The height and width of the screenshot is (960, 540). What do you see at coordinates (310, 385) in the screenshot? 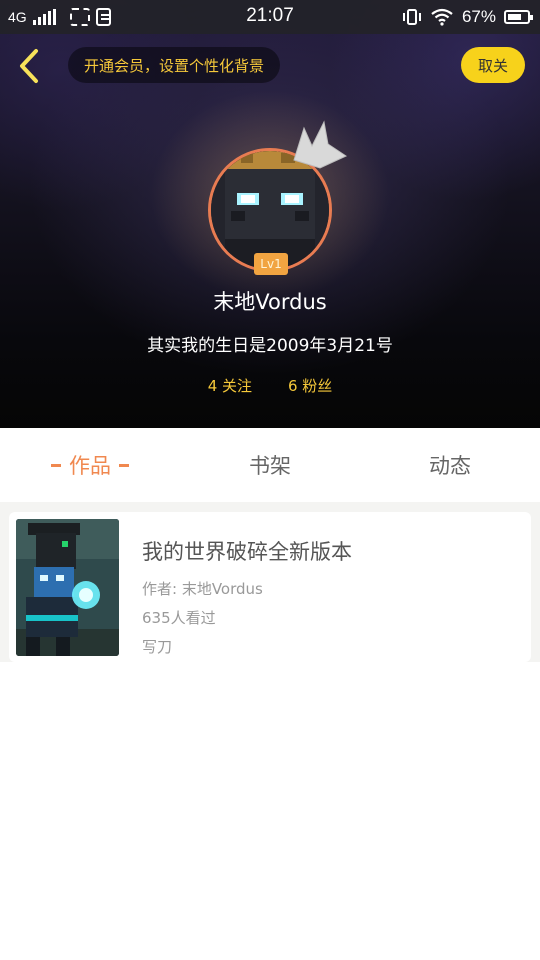
I see `followers-count: 6 粉丝` at bounding box center [310, 385].